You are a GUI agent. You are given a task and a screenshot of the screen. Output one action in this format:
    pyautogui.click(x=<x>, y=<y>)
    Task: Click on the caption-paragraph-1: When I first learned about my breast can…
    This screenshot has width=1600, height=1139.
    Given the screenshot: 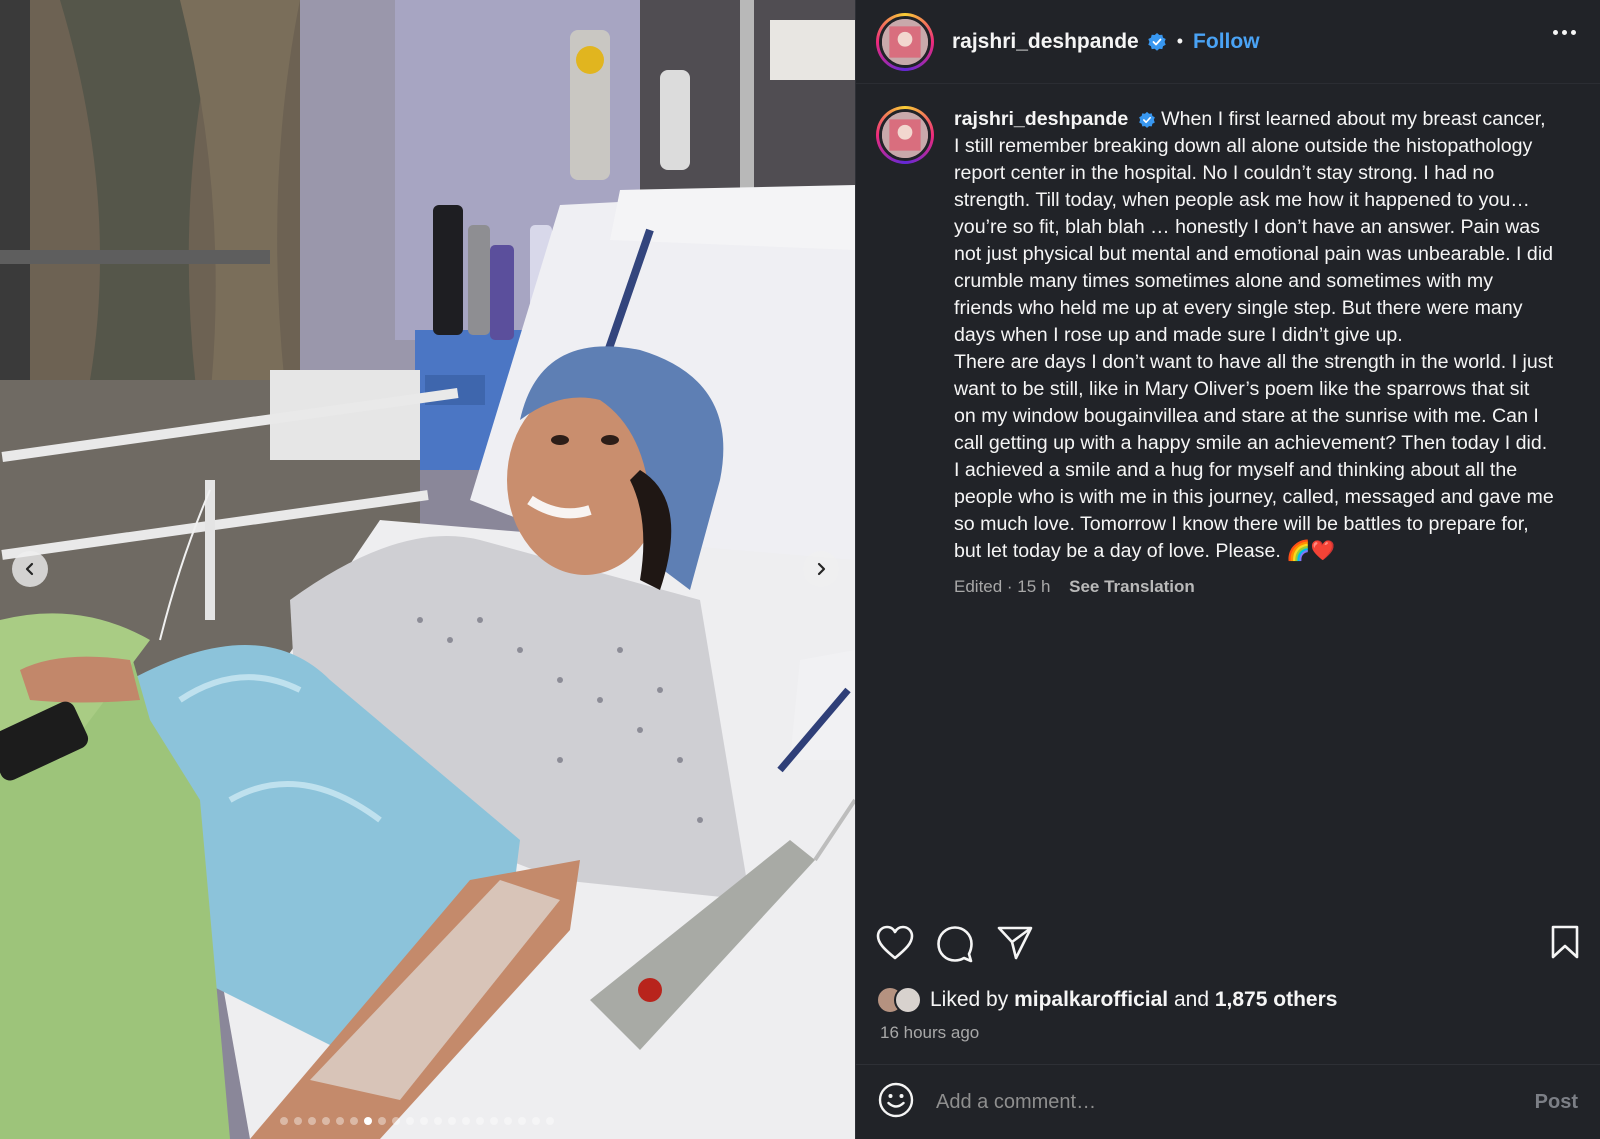 What is the action you would take?
    pyautogui.click(x=1254, y=227)
    